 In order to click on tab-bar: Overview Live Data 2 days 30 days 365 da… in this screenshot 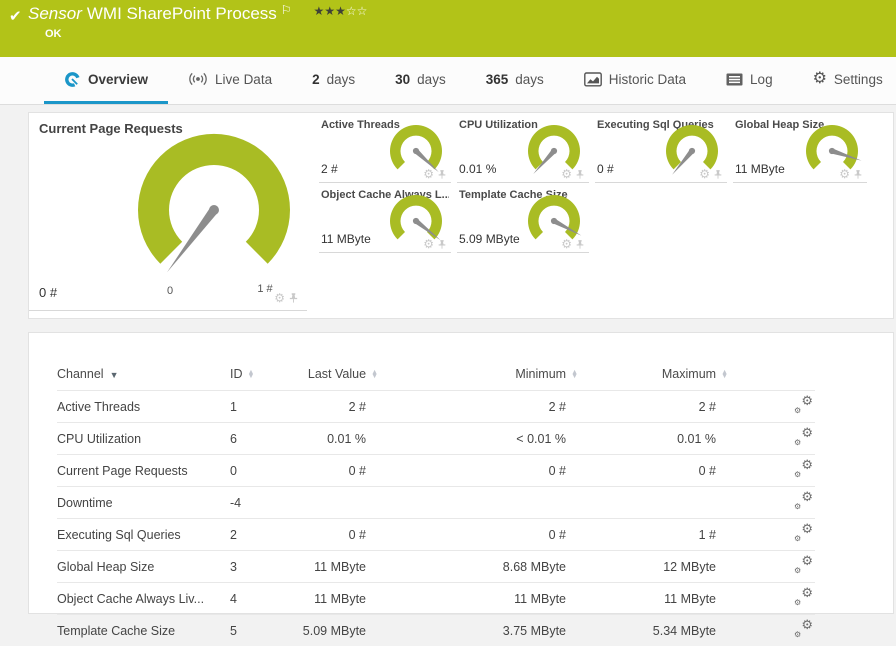, I will do `click(448, 81)`.